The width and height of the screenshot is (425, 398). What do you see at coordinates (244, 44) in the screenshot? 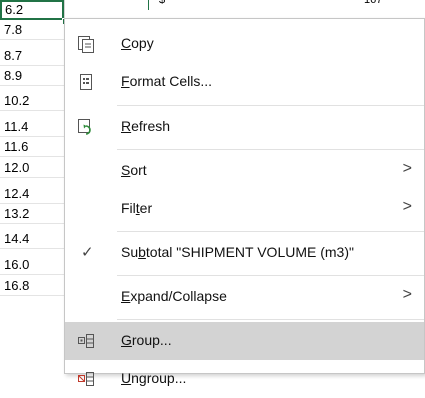
I see `menu-item-copy: Copy` at bounding box center [244, 44].